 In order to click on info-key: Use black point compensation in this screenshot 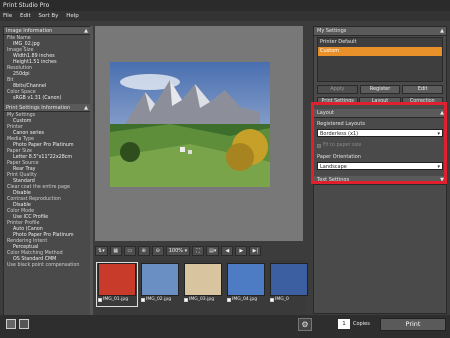, I will do `click(43, 265)`.